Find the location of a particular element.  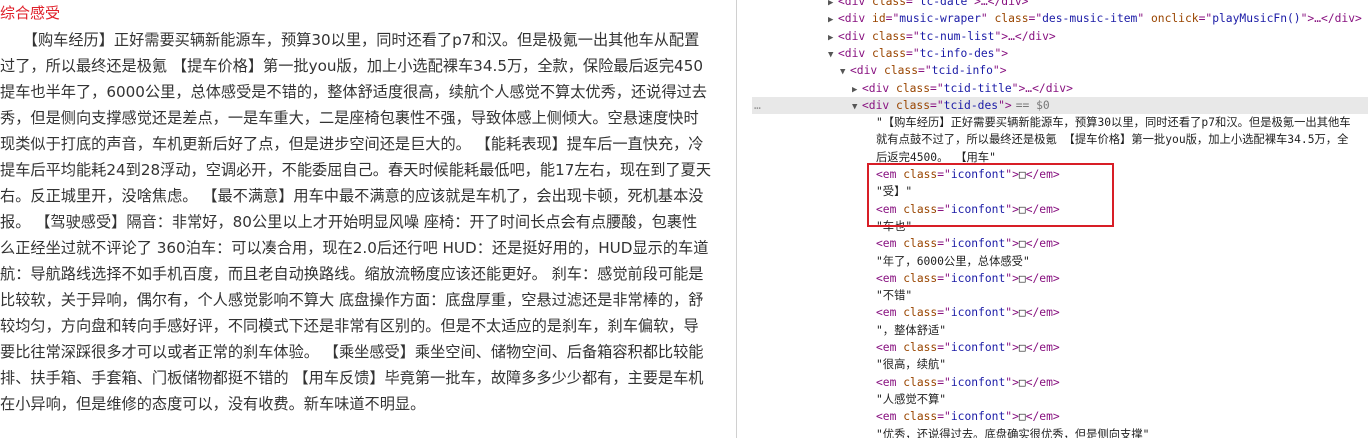

text-node-row: "车也" is located at coordinates (1060, 226).